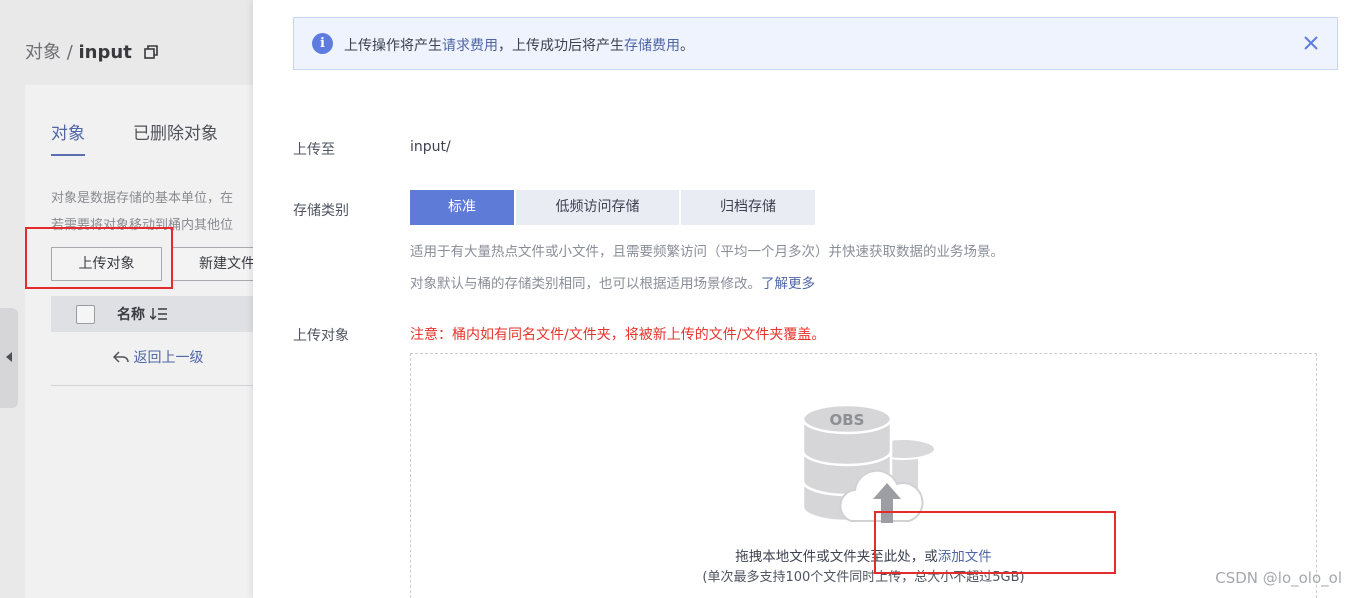 The width and height of the screenshot is (1356, 598). I want to click on back-link-label: 返回上一级, so click(168, 358).